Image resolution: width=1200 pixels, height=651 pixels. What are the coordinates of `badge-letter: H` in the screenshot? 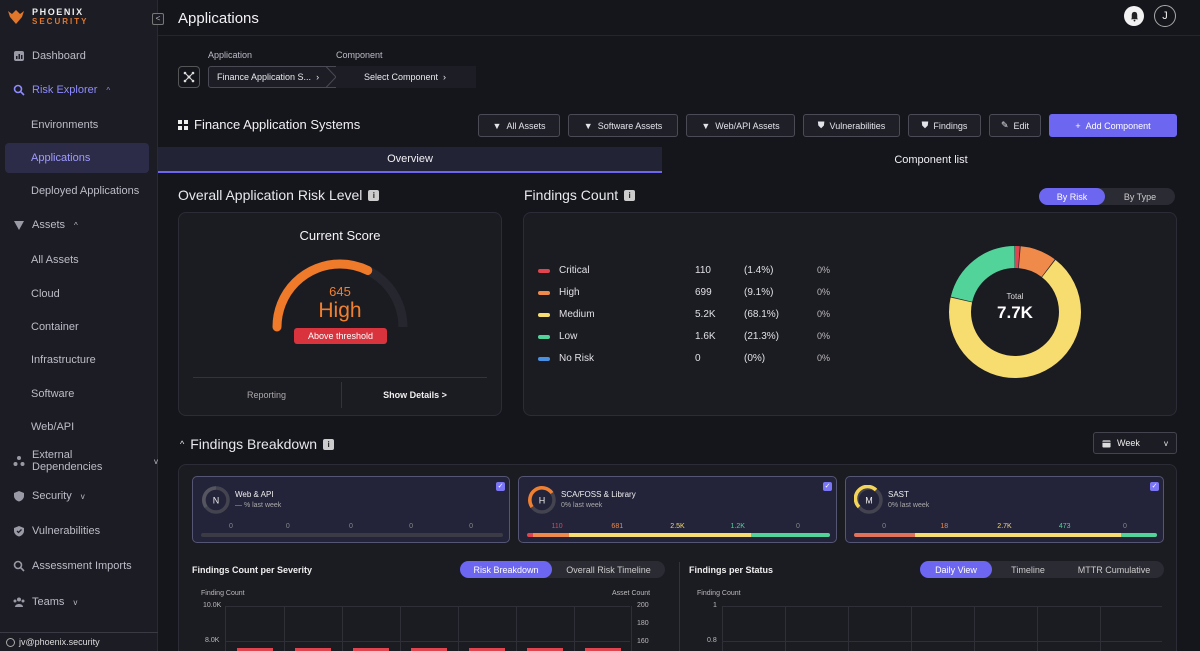 It's located at (542, 501).